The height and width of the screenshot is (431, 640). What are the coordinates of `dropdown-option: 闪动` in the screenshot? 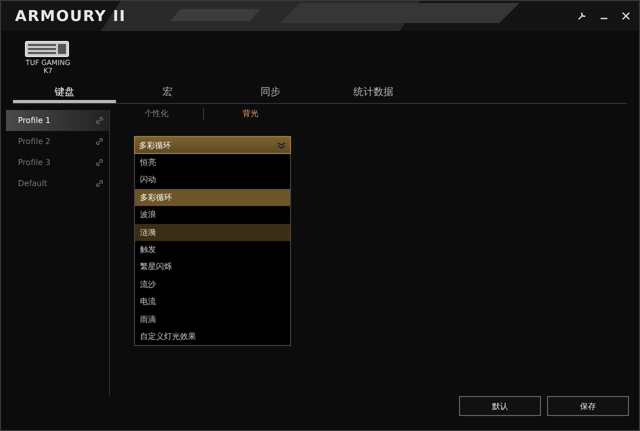 It's located at (212, 180).